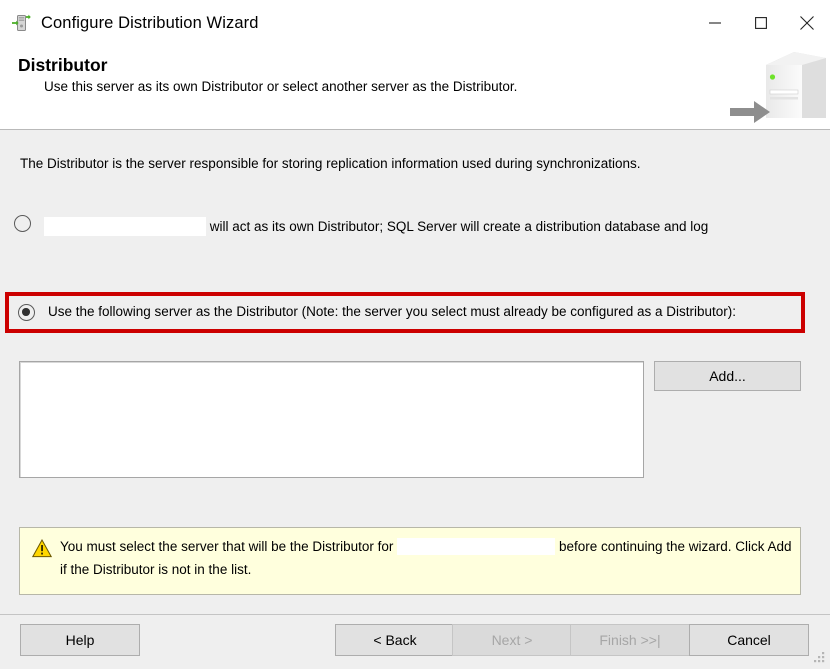  What do you see at coordinates (630, 640) in the screenshot?
I see `finish-button: Finish >>|` at bounding box center [630, 640].